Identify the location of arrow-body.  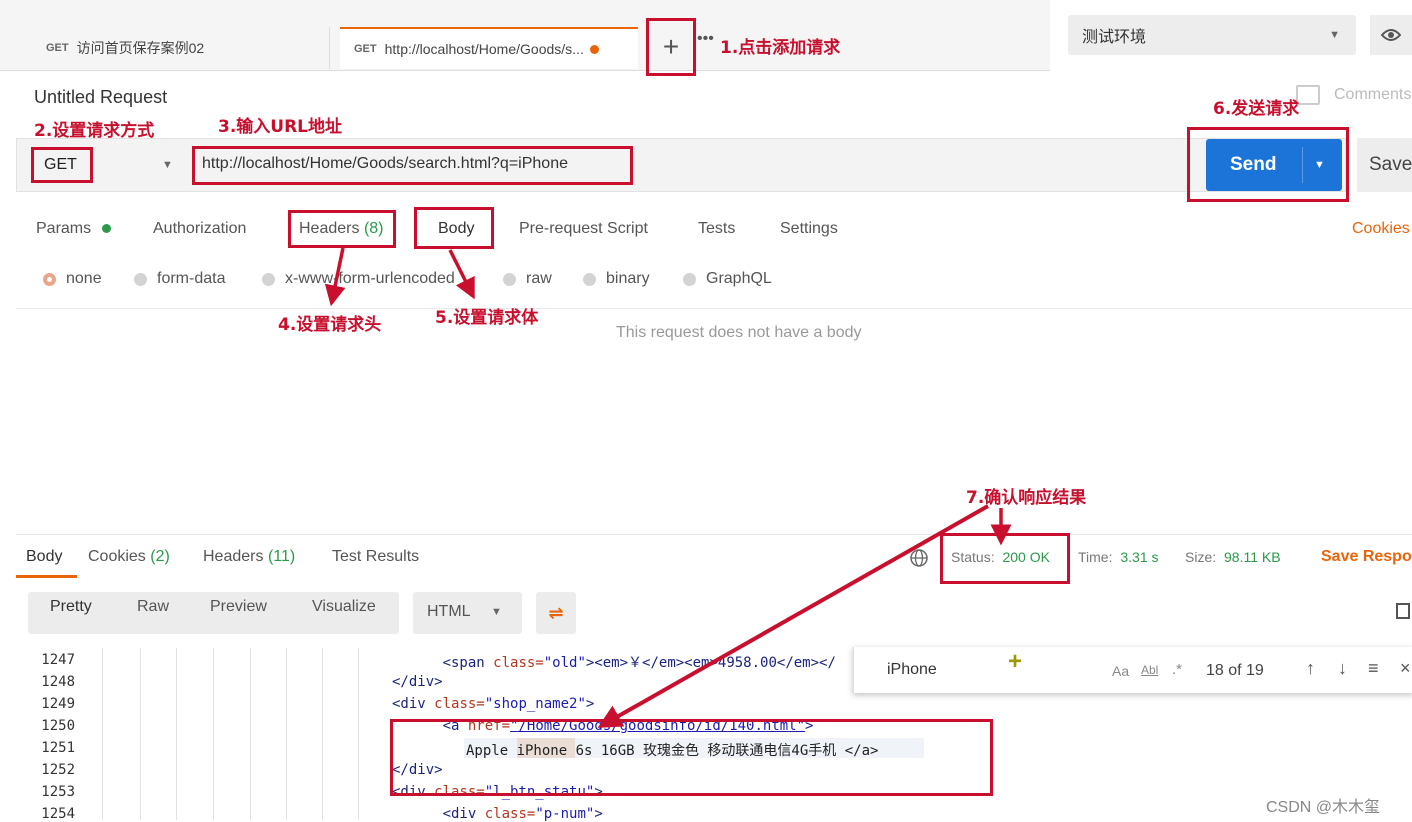
(461, 274).